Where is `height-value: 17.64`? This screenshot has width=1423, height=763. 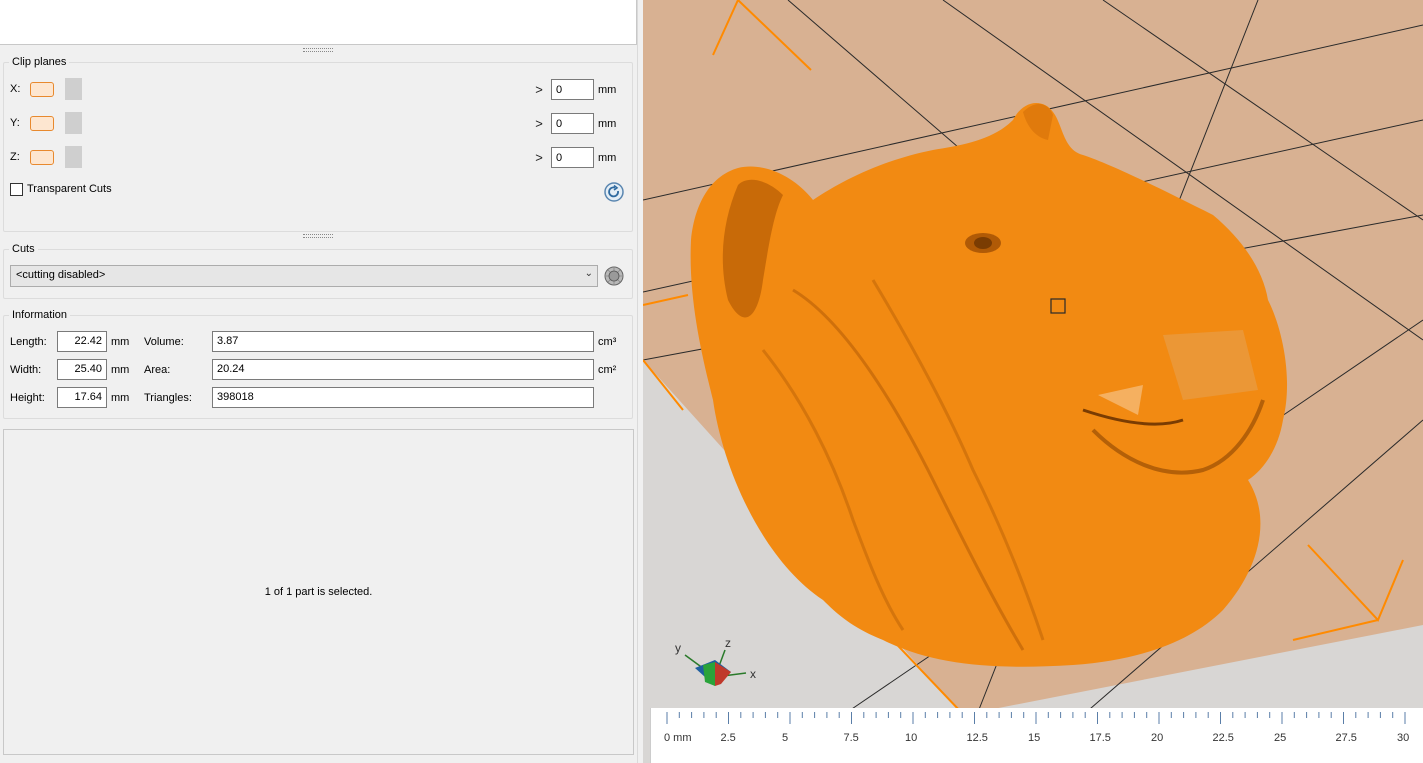
height-value: 17.64 is located at coordinates (82, 397).